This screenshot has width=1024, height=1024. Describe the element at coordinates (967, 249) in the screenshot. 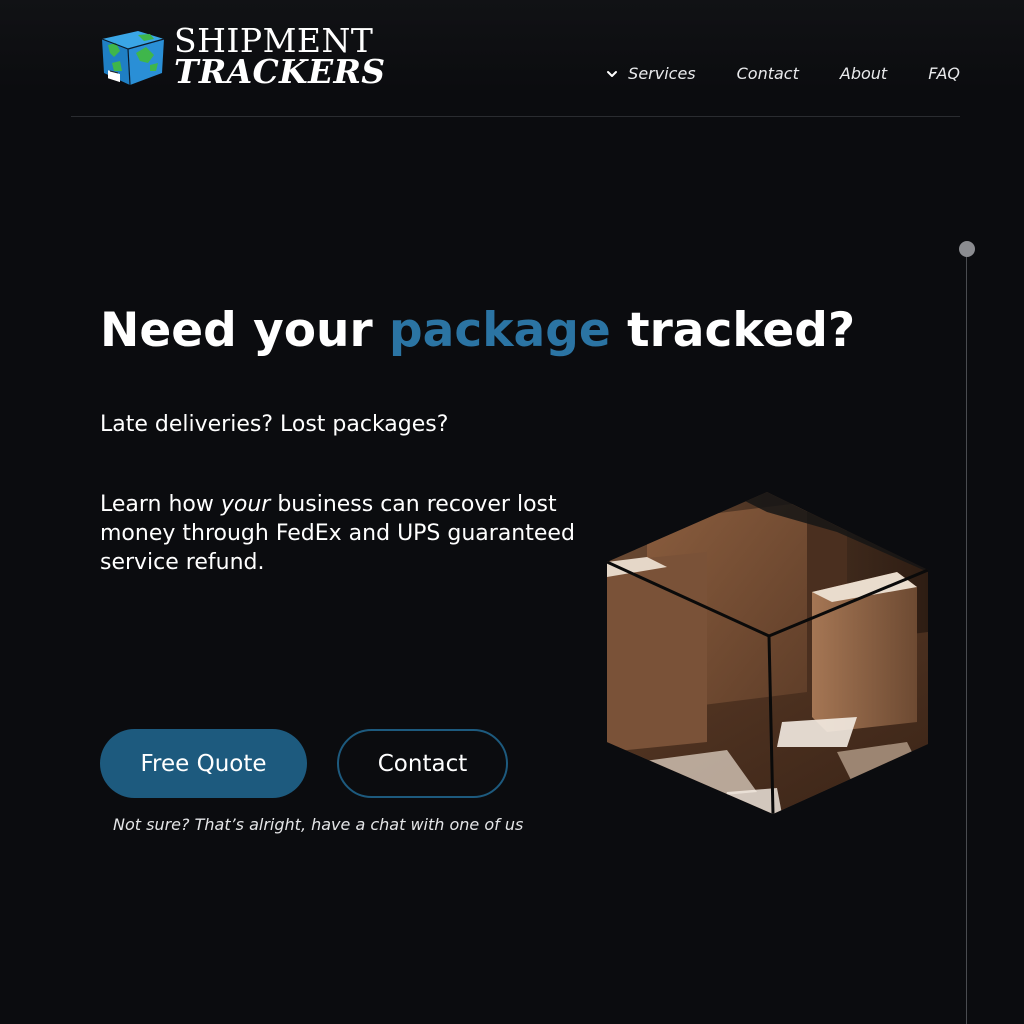

I see `scroll-thumb` at that location.